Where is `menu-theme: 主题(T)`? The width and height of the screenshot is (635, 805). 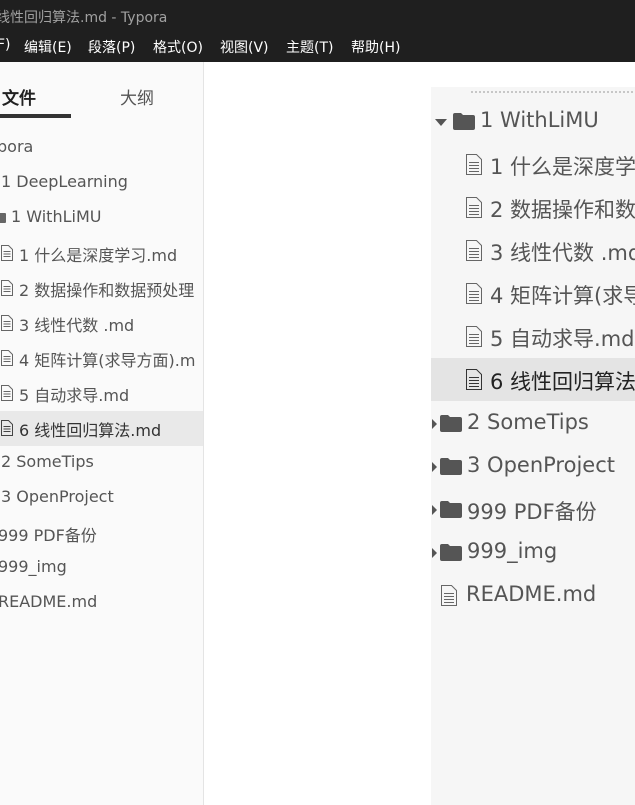
menu-theme: 主题(T) is located at coordinates (309, 47).